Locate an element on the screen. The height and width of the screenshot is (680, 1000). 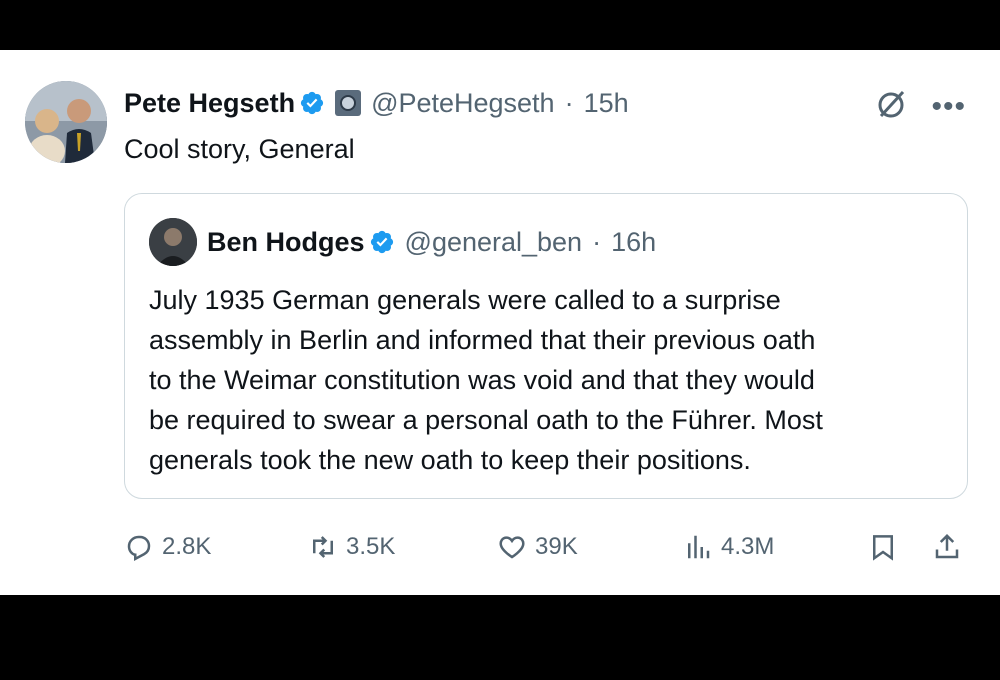
like-button: 39K is located at coordinates (537, 547).